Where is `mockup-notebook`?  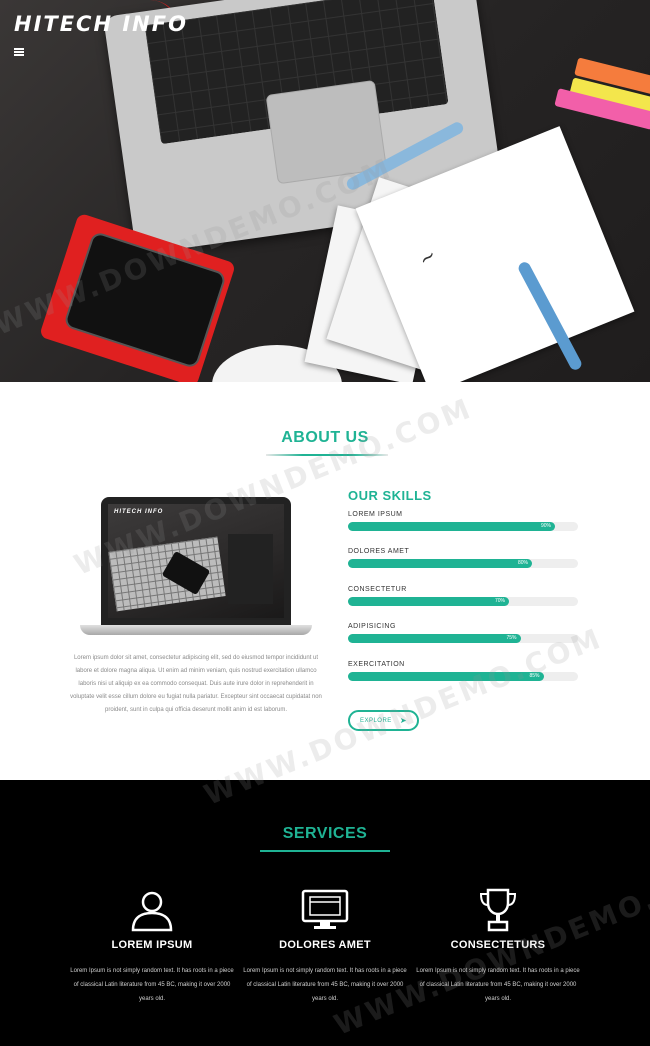 mockup-notebook is located at coordinates (250, 569).